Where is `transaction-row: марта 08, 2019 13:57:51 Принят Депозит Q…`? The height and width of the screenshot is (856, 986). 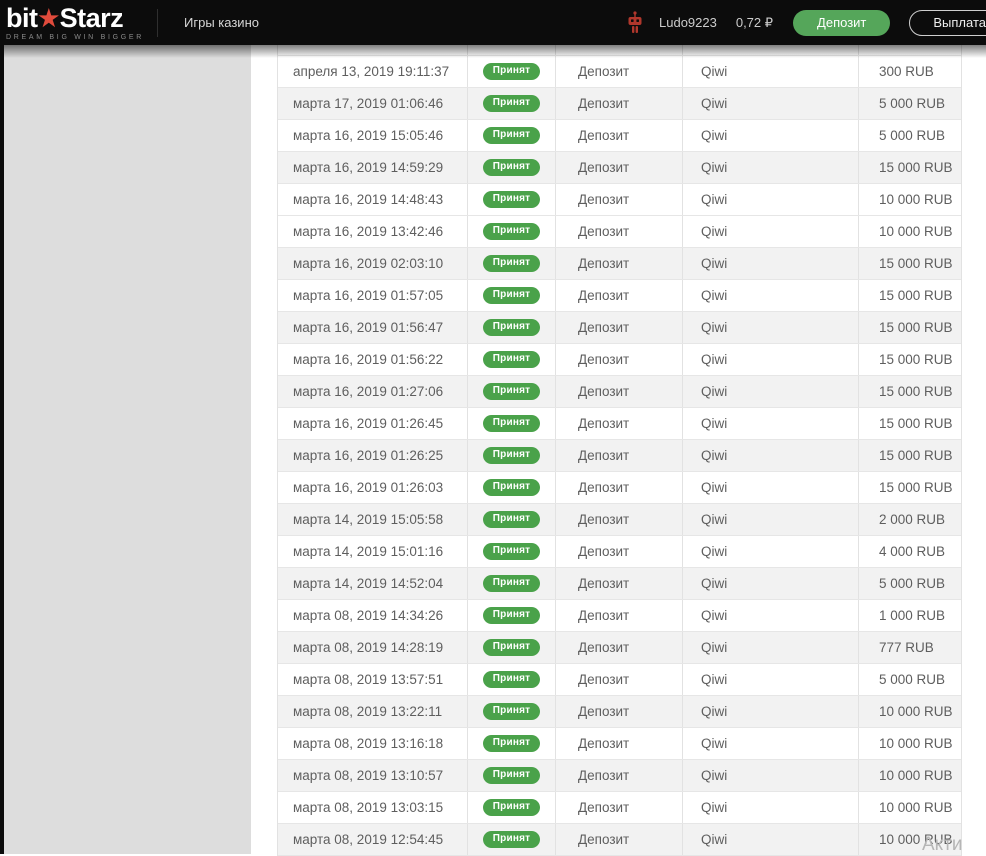
transaction-row: марта 08, 2019 13:57:51 Принят Депозит Q… is located at coordinates (619, 680).